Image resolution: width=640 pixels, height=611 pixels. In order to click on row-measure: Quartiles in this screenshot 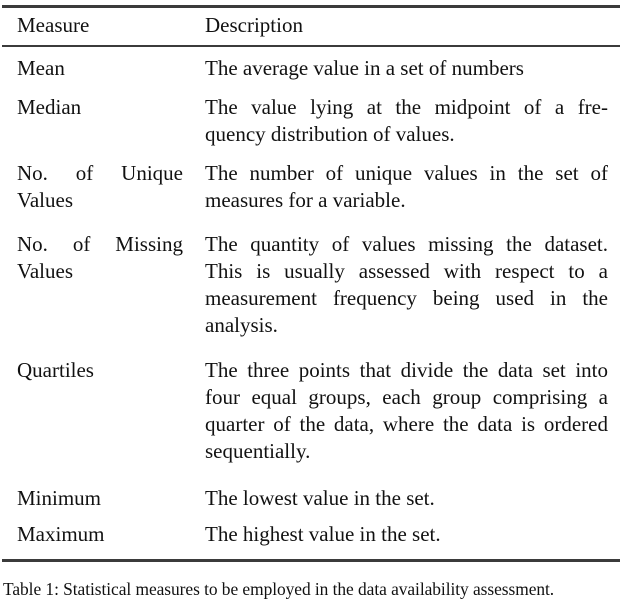, I will do `click(100, 370)`.